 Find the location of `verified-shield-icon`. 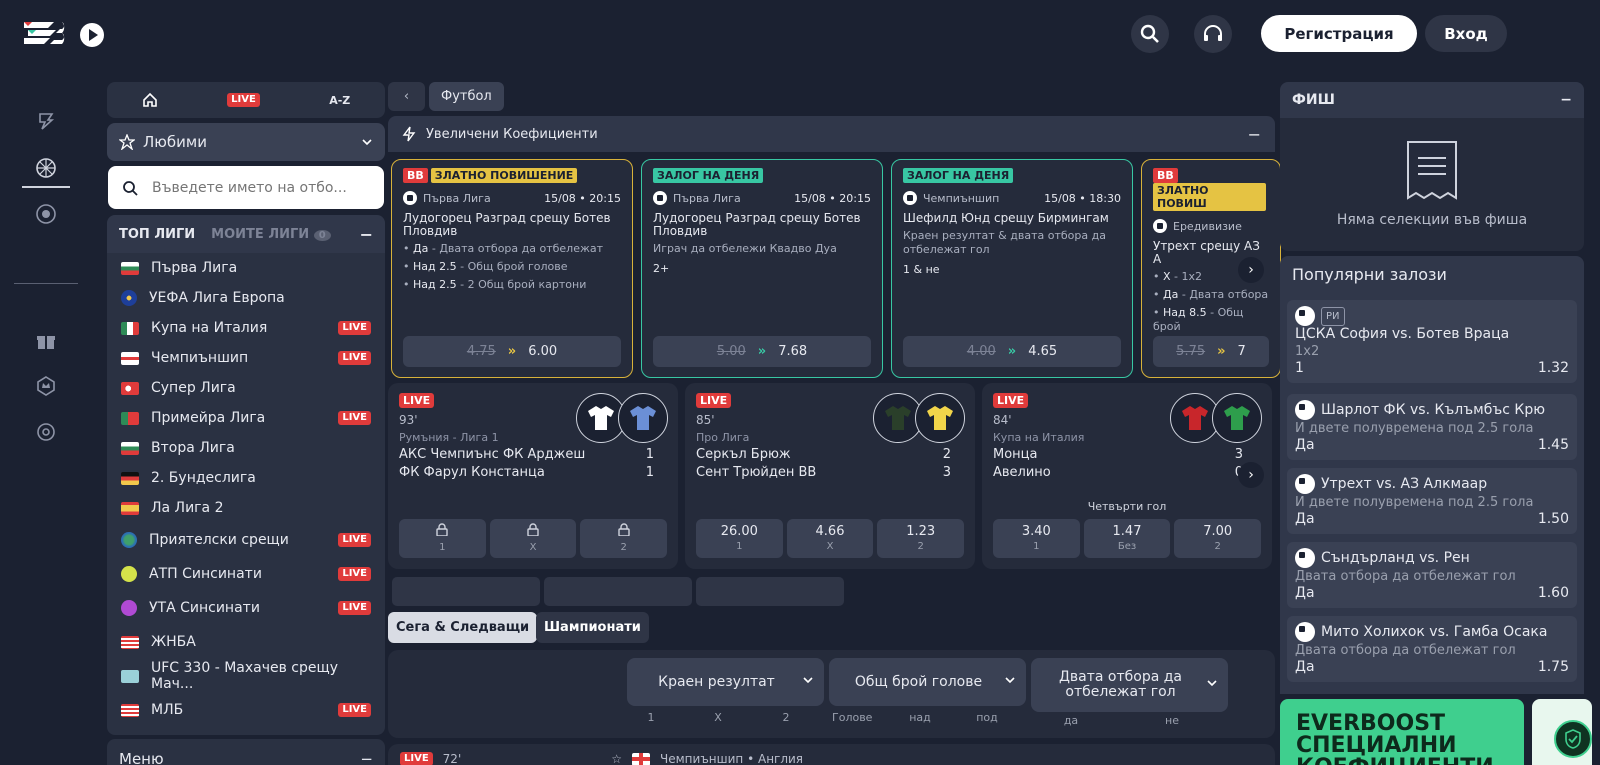

verified-shield-icon is located at coordinates (1573, 739).